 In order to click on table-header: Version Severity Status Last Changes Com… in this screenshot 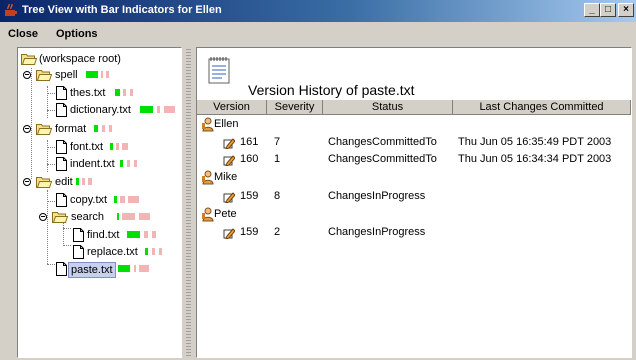, I will do `click(414, 107)`.